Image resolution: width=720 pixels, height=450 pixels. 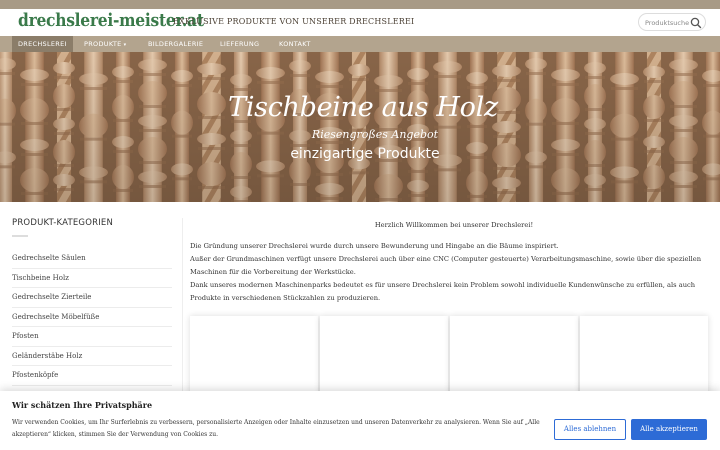 I want to click on search-icon, so click(x=696, y=22).